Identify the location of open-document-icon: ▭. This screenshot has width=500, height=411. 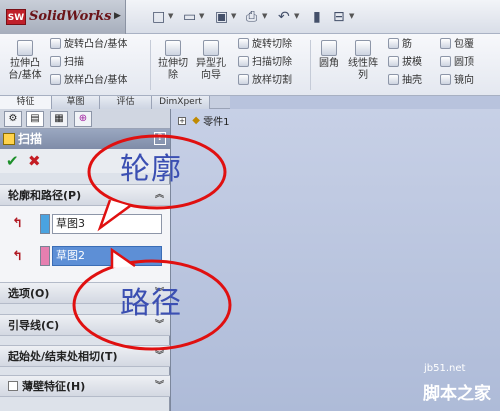
(189, 17).